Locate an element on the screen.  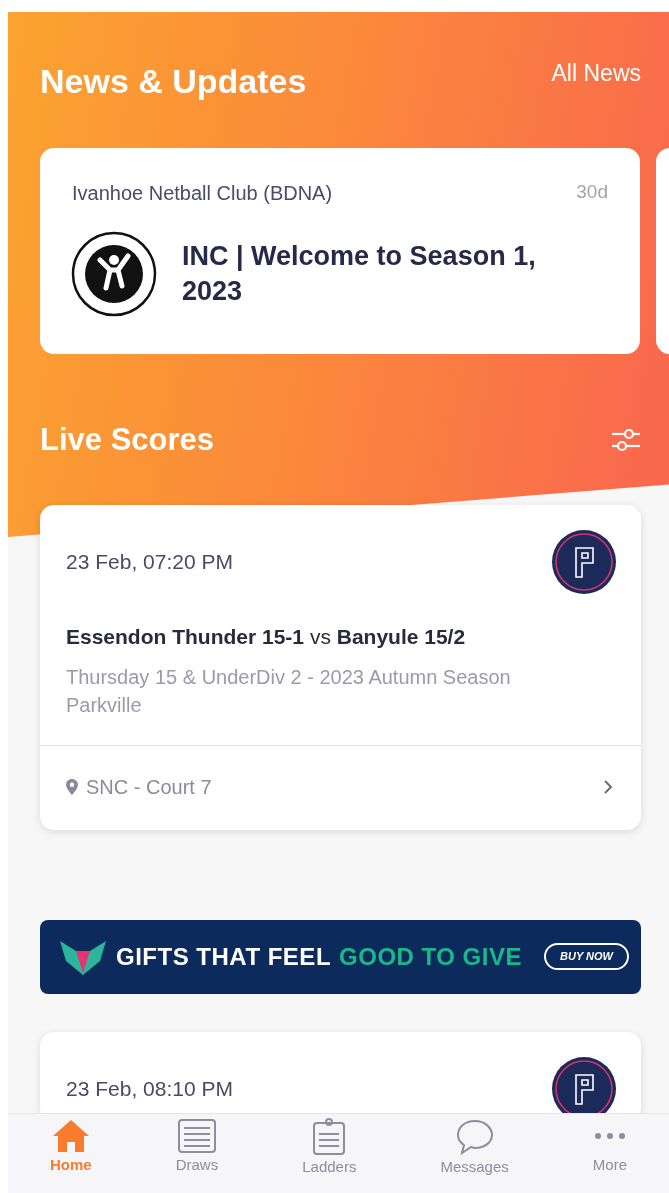
tab: Ladders is located at coordinates (329, 1153).